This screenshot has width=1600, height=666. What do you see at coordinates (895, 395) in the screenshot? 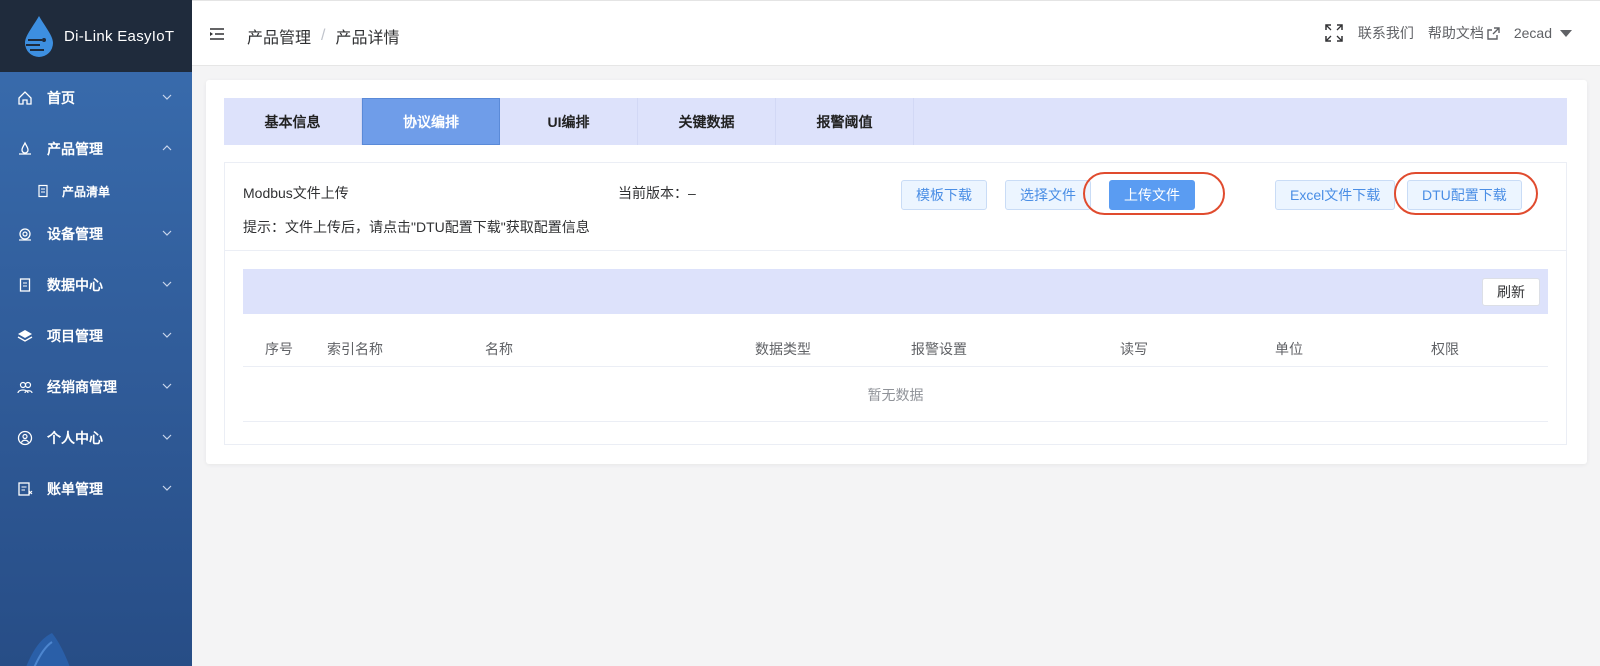
I see `empty-table-message: 暂无数据` at bounding box center [895, 395].